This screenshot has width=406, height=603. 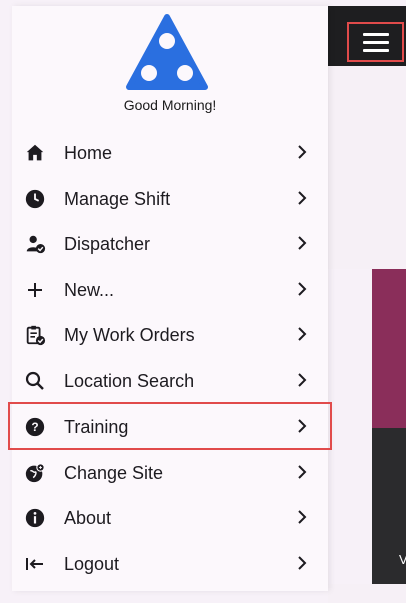 I want to click on nav-item-label: Change Site, so click(x=114, y=473).